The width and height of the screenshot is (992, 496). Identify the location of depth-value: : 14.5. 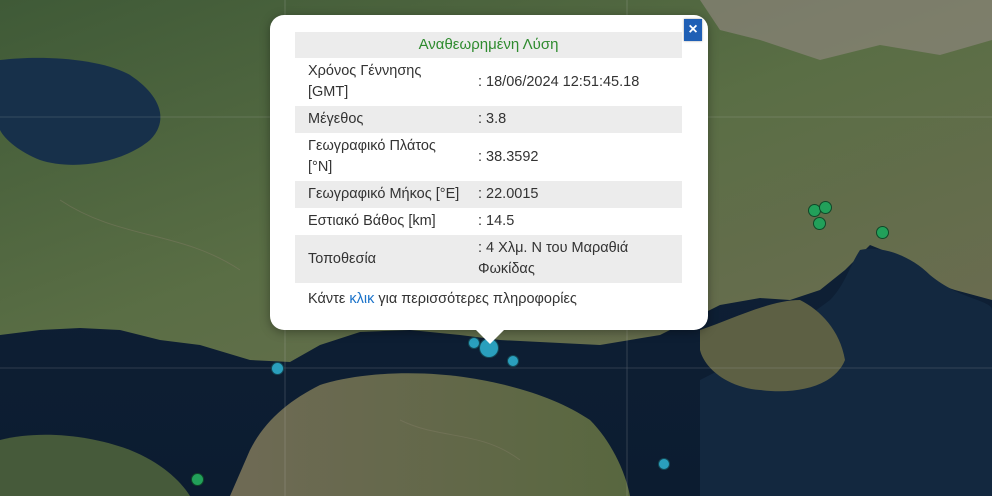
(496, 221).